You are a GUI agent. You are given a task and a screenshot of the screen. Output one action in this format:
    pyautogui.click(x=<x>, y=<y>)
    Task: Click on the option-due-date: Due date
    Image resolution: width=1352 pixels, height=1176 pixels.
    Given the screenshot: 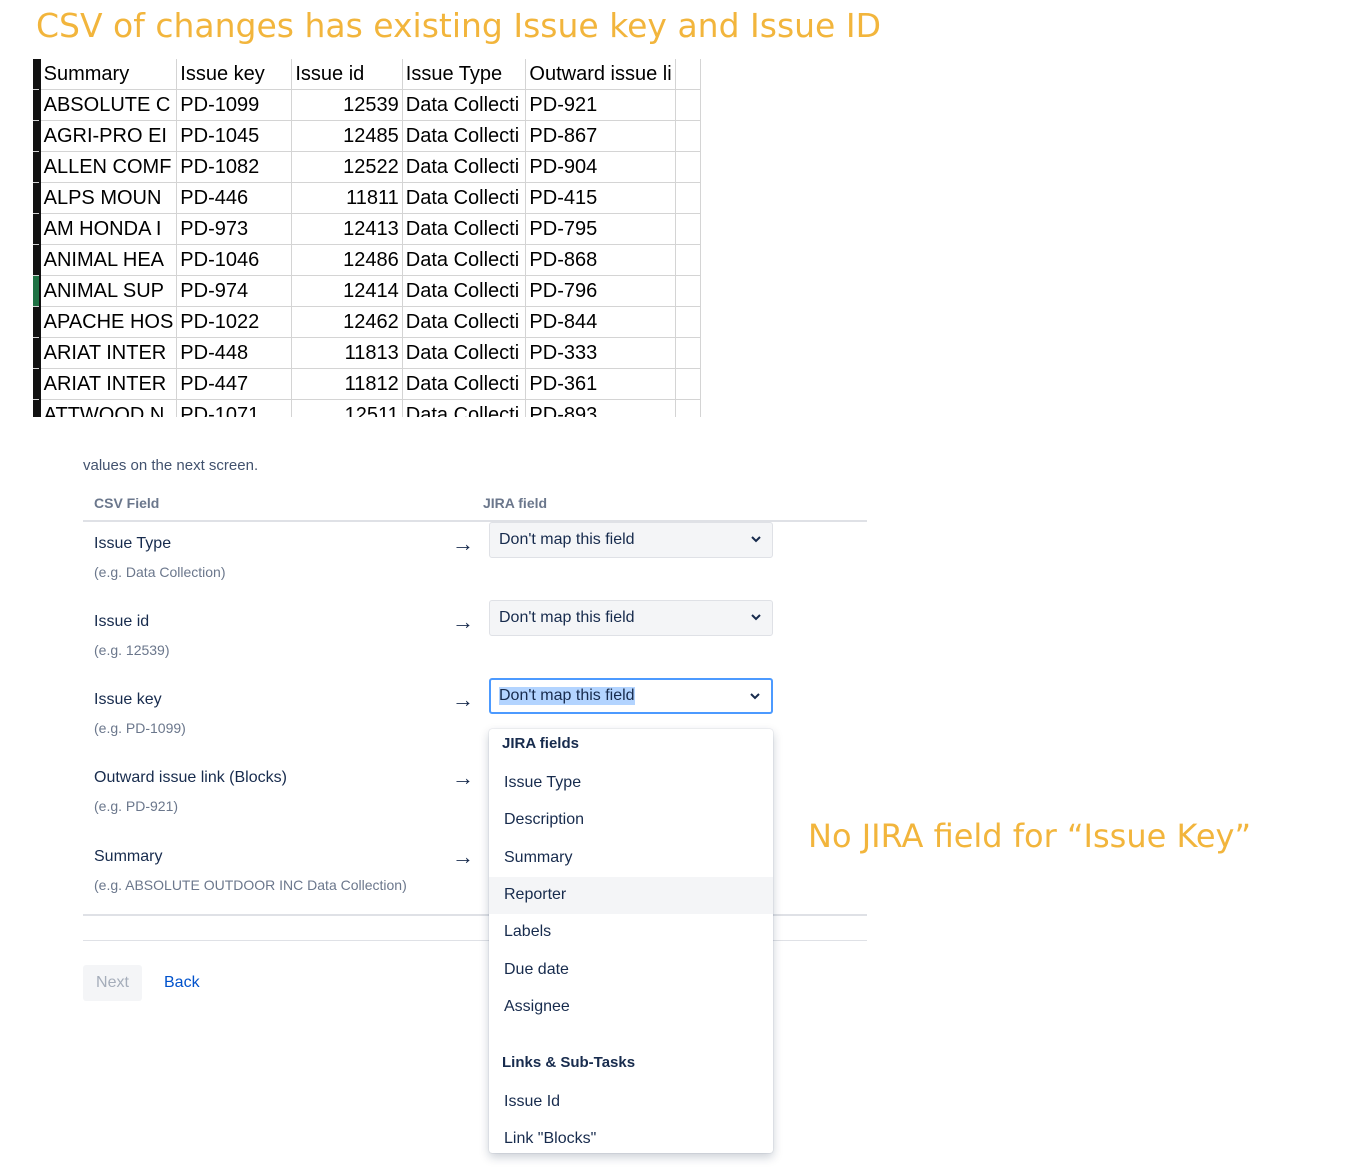 What is the action you would take?
    pyautogui.click(x=631, y=970)
    